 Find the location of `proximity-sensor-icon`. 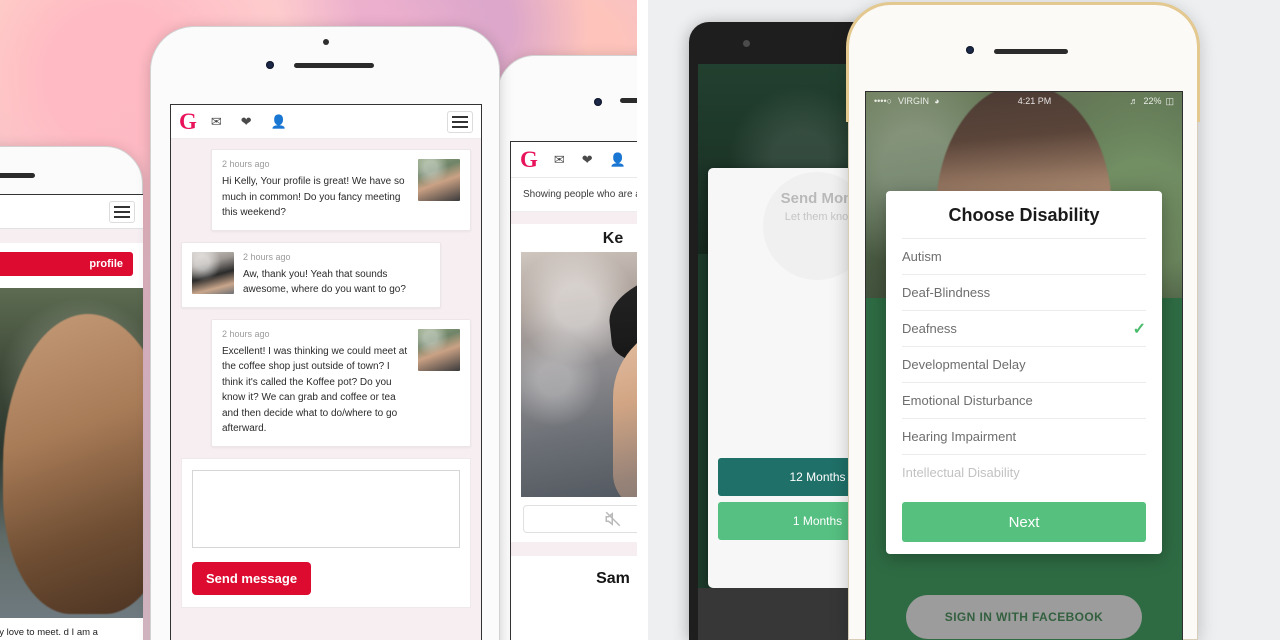

proximity-sensor-icon is located at coordinates (326, 42).